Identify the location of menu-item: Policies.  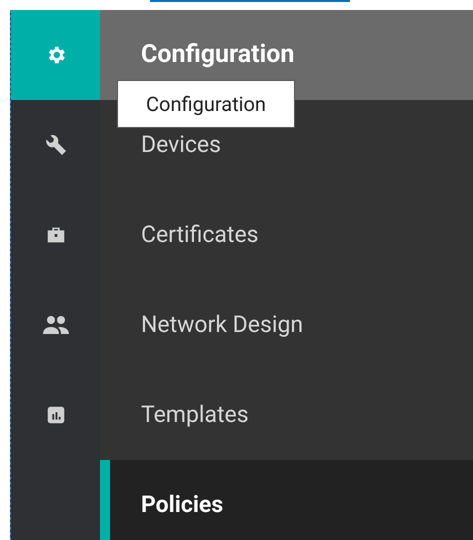
(286, 500).